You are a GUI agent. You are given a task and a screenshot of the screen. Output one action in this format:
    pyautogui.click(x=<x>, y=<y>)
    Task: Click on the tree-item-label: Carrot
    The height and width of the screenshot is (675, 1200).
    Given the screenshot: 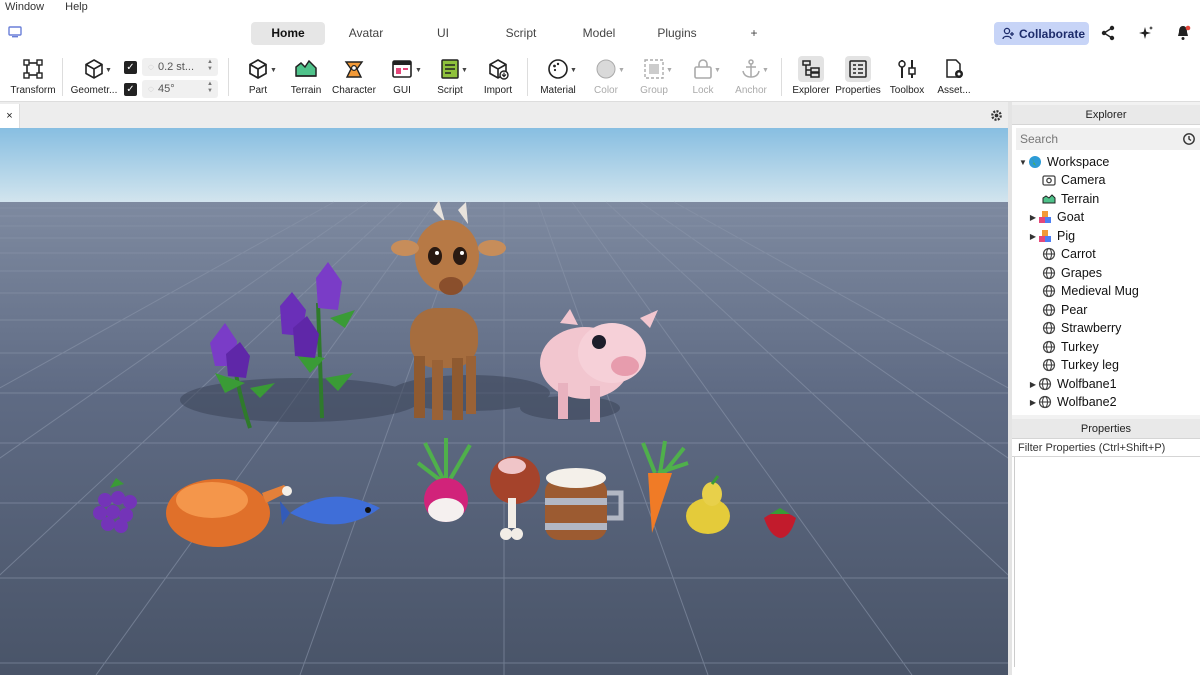 What is the action you would take?
    pyautogui.click(x=1078, y=254)
    